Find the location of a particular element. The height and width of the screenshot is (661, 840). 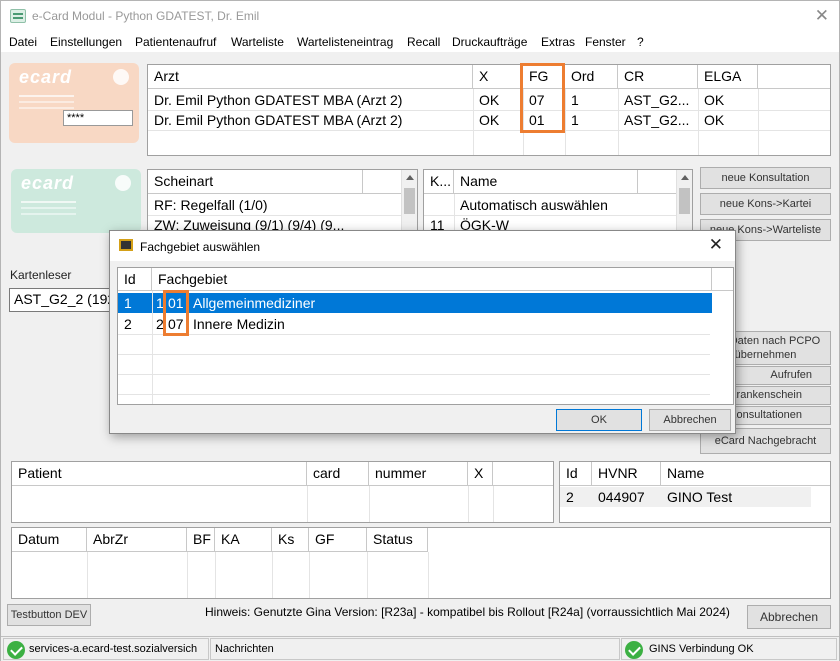

col-header-arzt: Arzt is located at coordinates (310, 77).